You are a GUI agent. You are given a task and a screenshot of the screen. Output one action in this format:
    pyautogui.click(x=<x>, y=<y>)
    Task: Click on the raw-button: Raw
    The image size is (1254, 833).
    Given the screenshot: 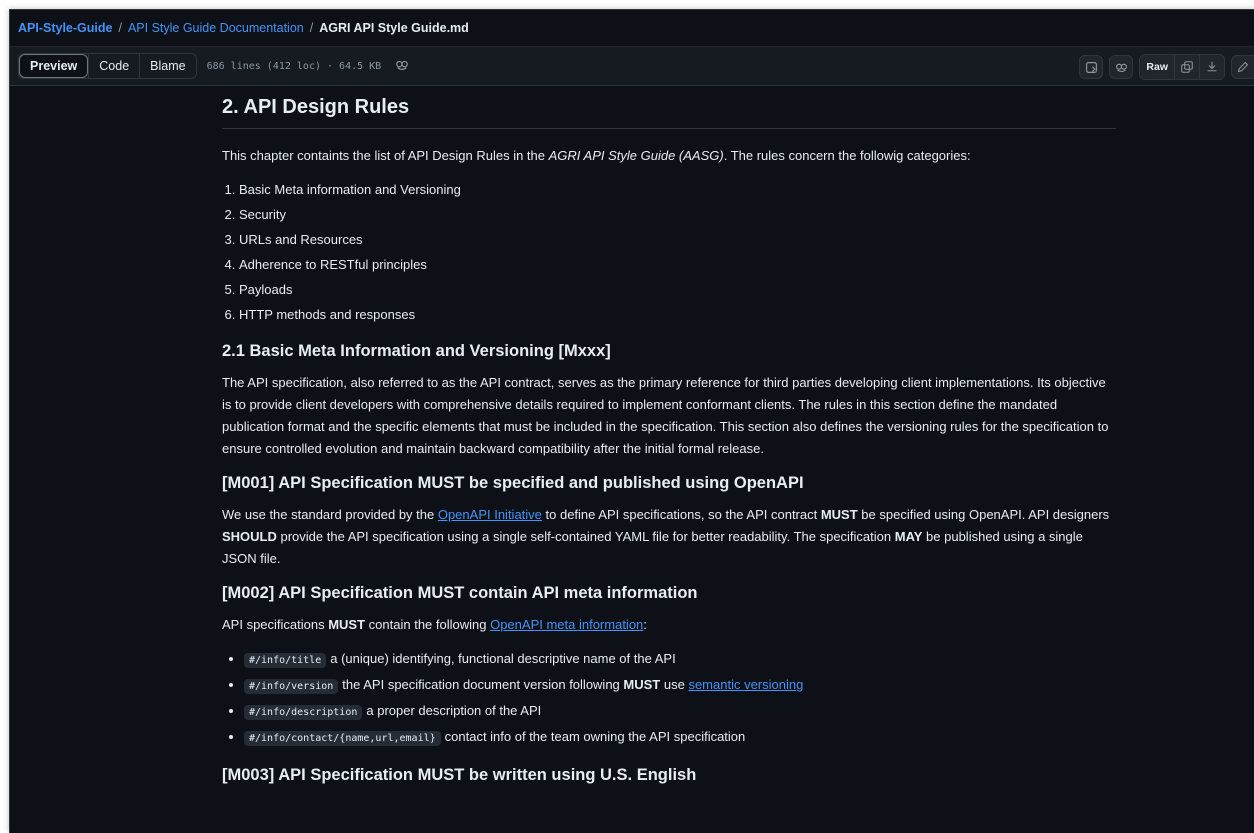 What is the action you would take?
    pyautogui.click(x=1157, y=67)
    